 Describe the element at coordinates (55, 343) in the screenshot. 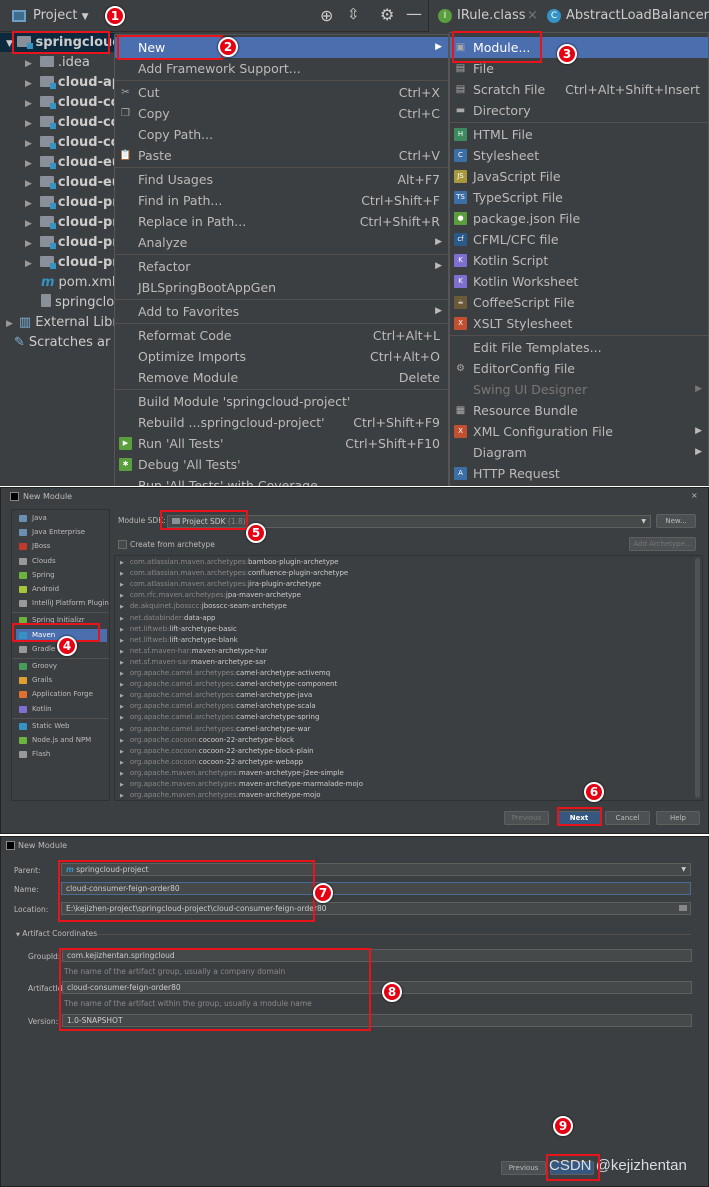

I see `tree-item-scratches: ✎ Scratches ar` at that location.